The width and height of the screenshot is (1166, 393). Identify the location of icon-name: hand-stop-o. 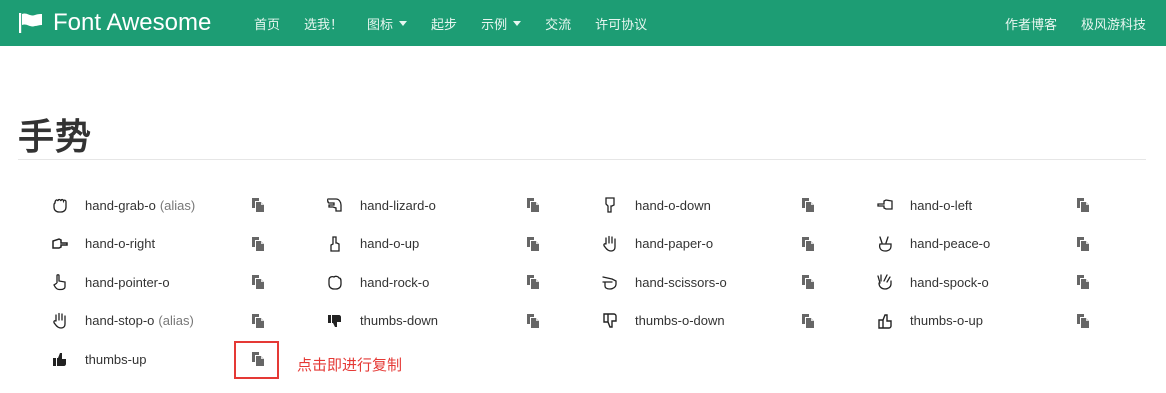
(120, 321).